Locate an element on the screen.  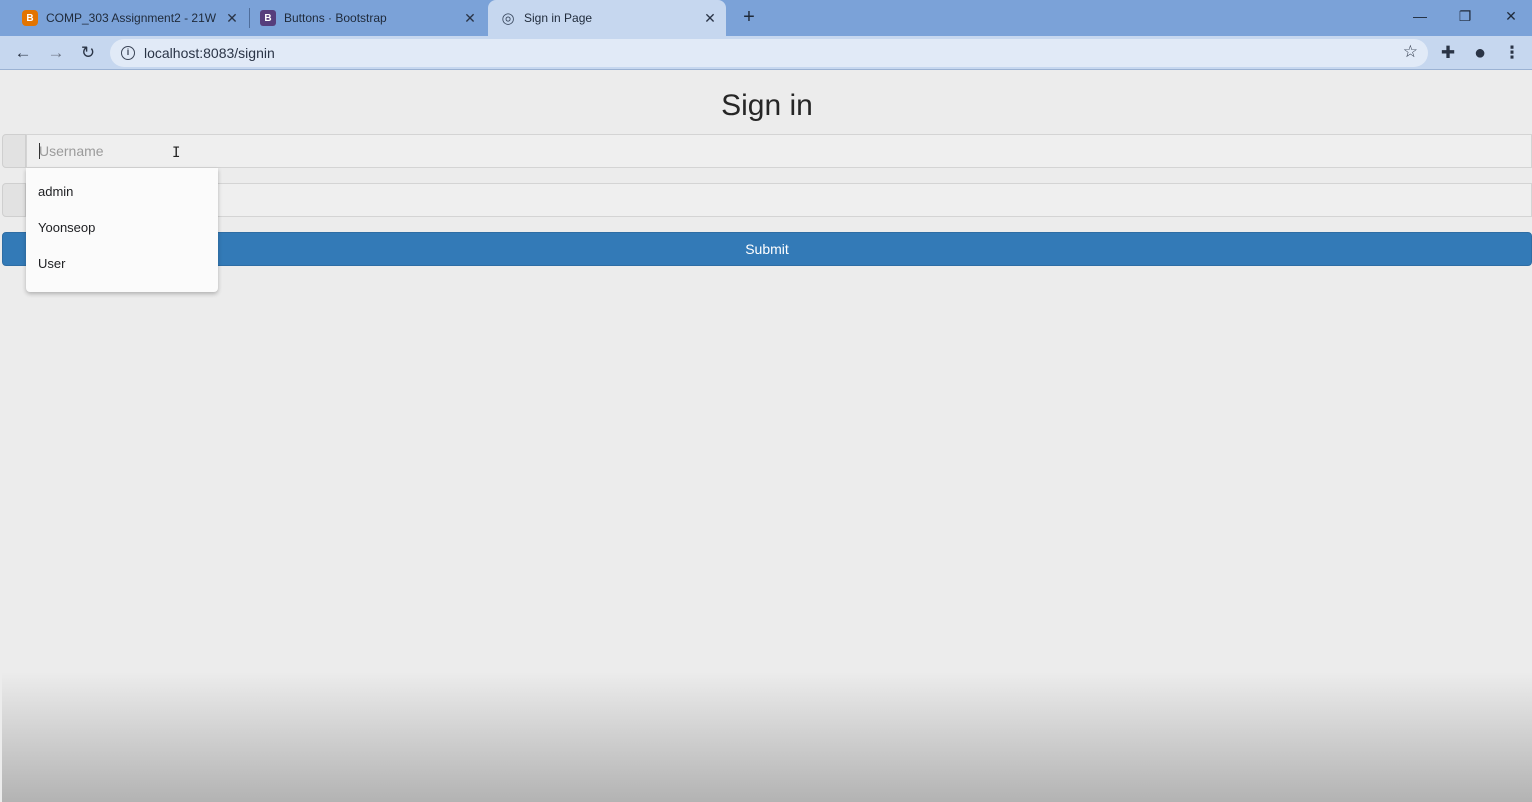
username-addon is located at coordinates (14, 151).